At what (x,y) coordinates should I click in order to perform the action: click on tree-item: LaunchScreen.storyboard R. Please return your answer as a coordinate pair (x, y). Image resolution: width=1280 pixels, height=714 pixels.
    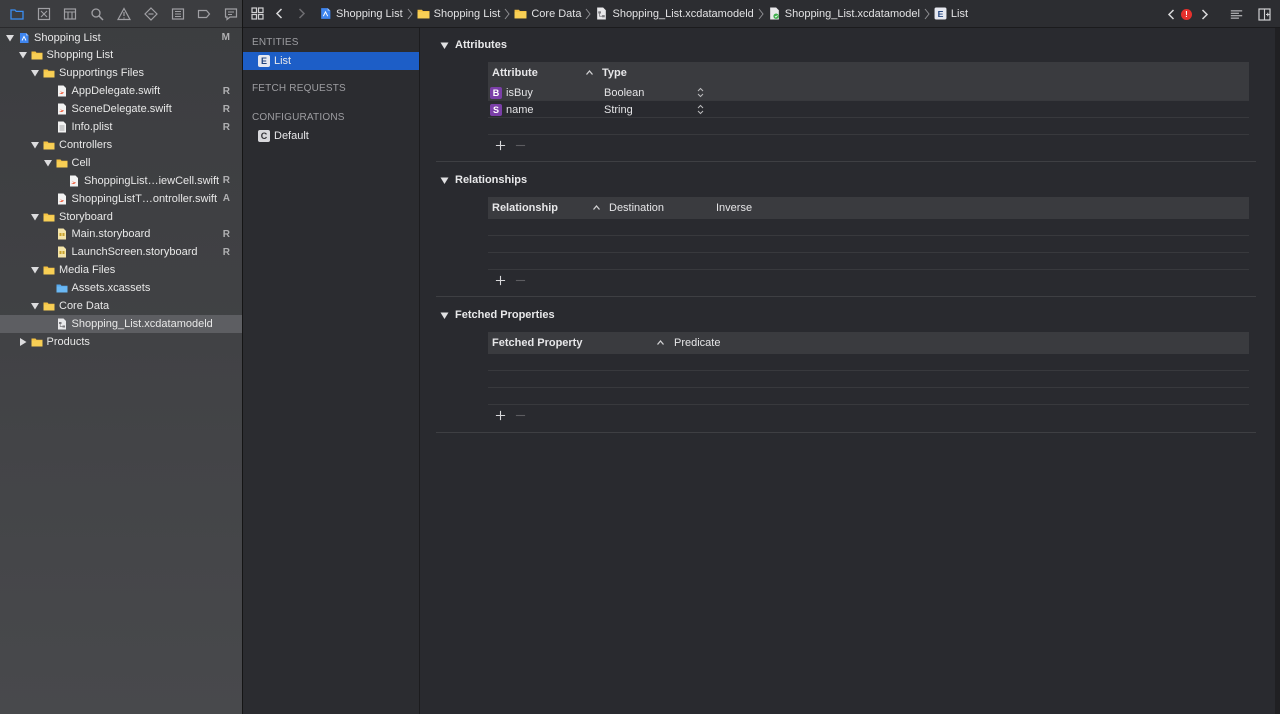
    Looking at the image, I should click on (121, 252).